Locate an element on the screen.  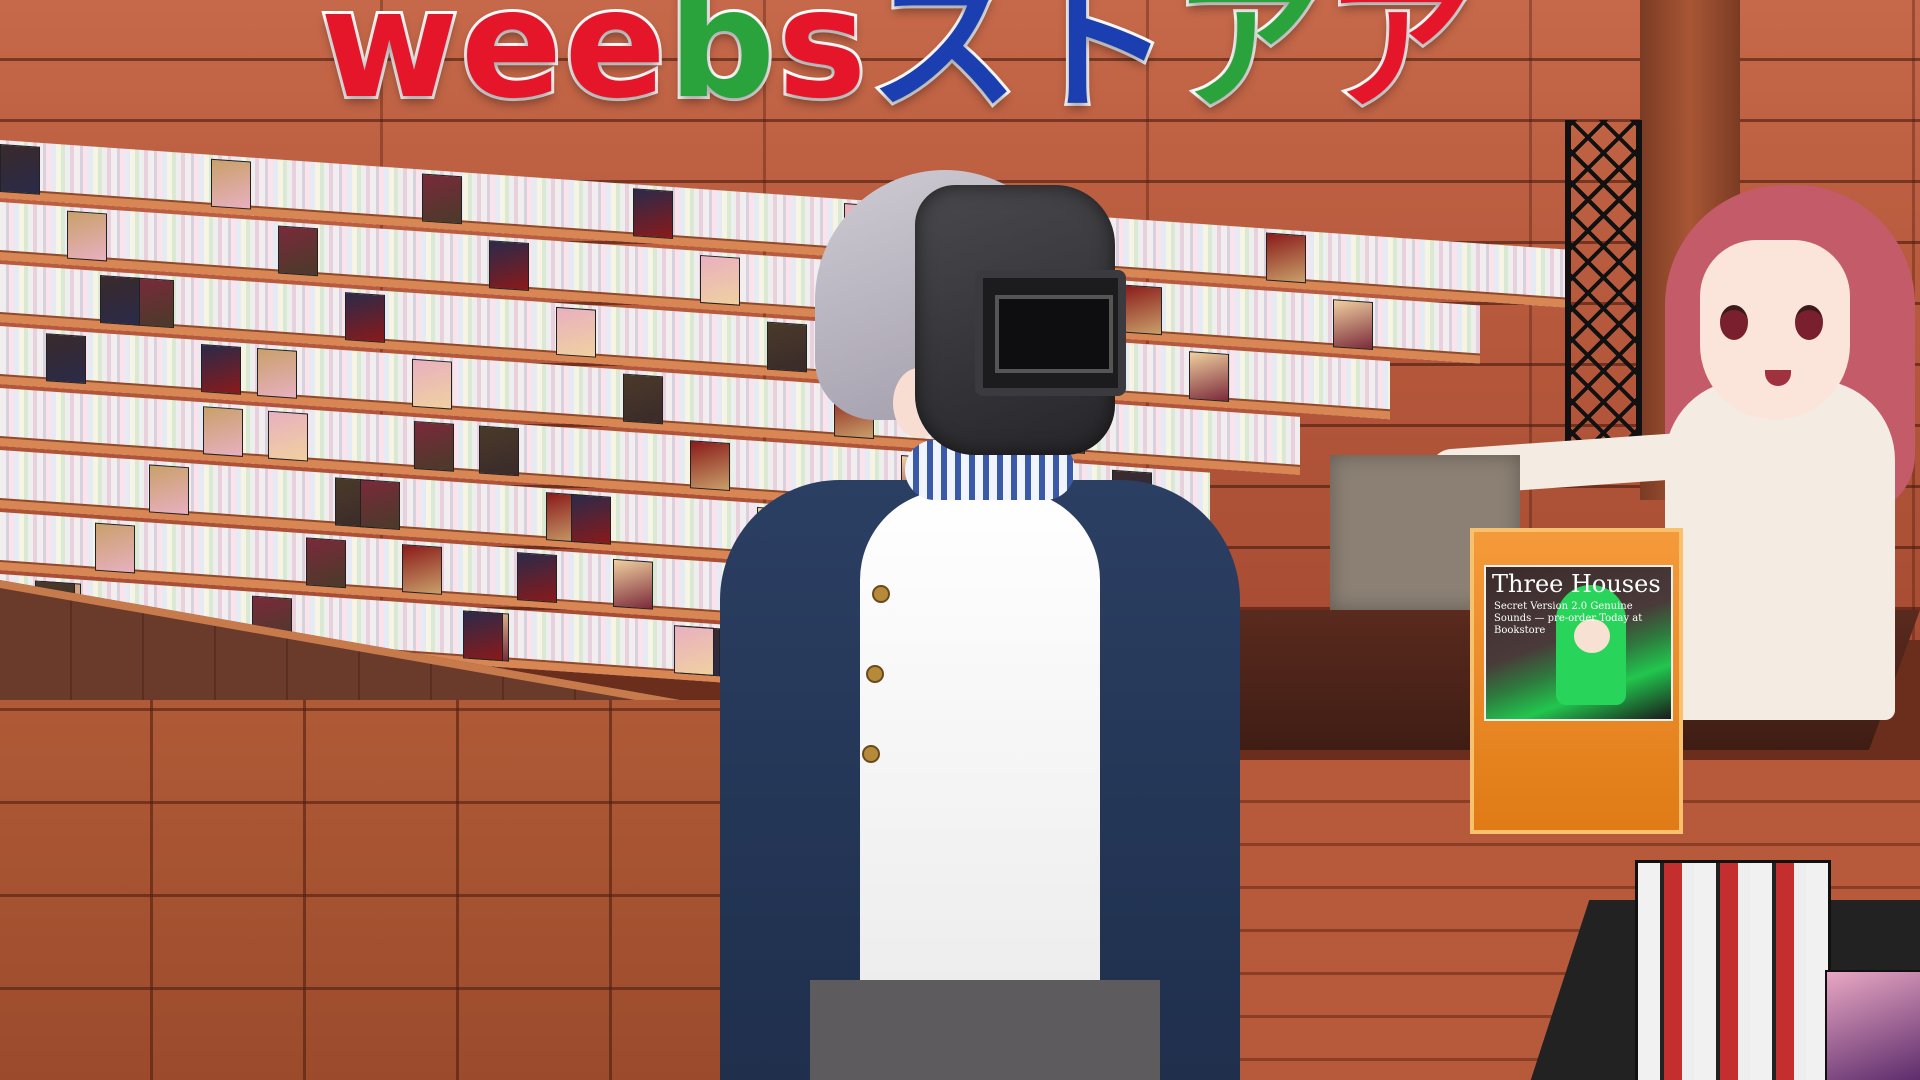
clerk-eye-left is located at coordinates (1734, 322).